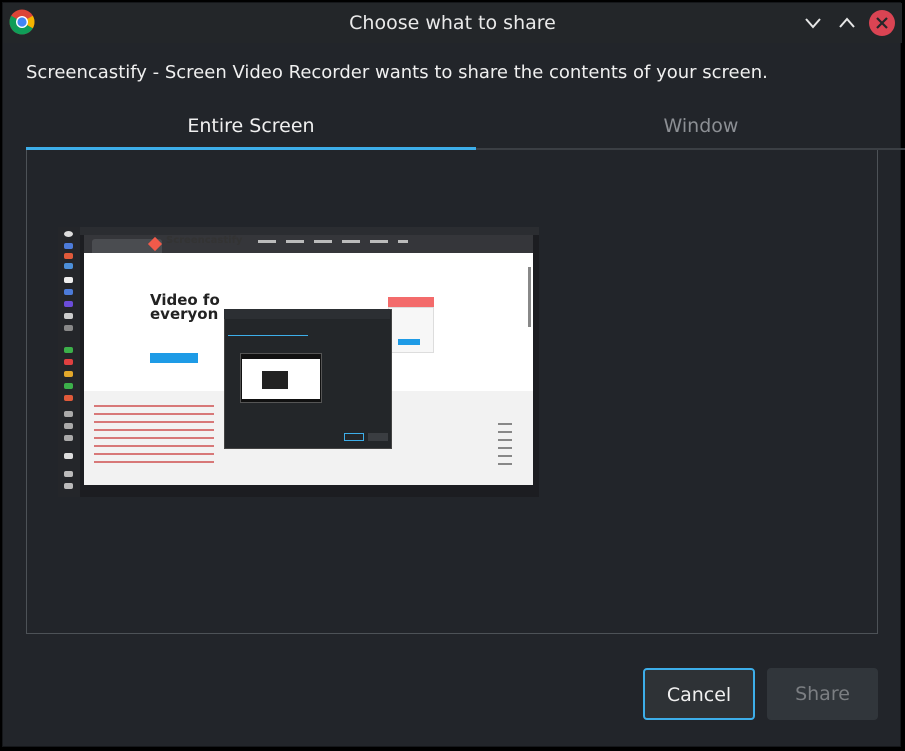  I want to click on window-title: Choose what to share, so click(452, 23).